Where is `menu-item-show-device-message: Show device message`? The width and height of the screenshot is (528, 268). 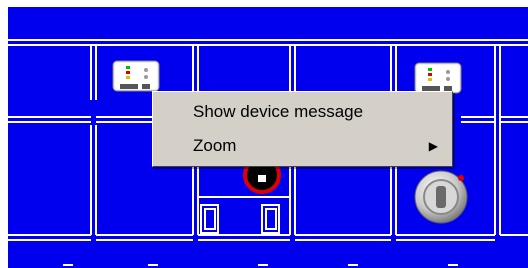
menu-item-show-device-message: Show device message is located at coordinates (302, 112).